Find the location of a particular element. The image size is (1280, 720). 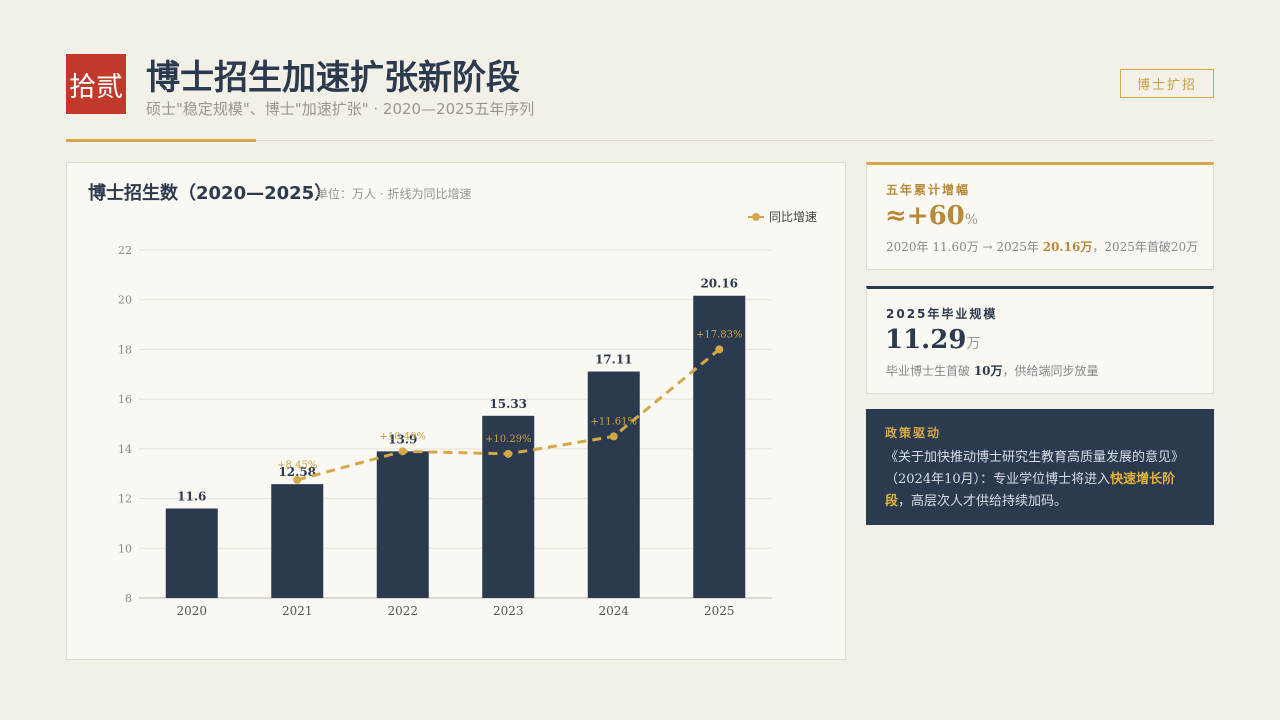

cumulative-growth-desc: 2020年 11.60万 → 2025年 20.16万，2025年首破20万 is located at coordinates (1042, 246).